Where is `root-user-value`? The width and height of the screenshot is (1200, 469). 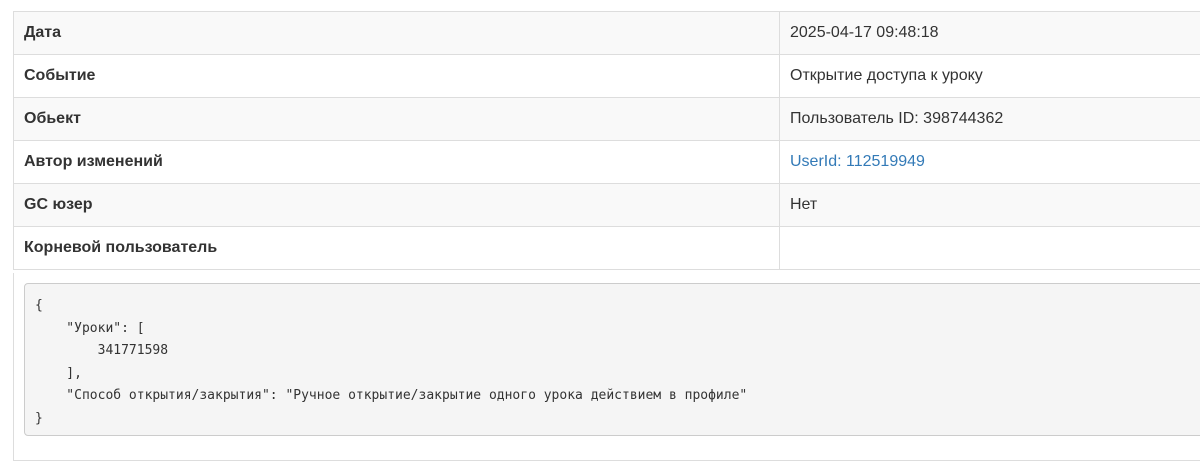
root-user-value is located at coordinates (989, 248).